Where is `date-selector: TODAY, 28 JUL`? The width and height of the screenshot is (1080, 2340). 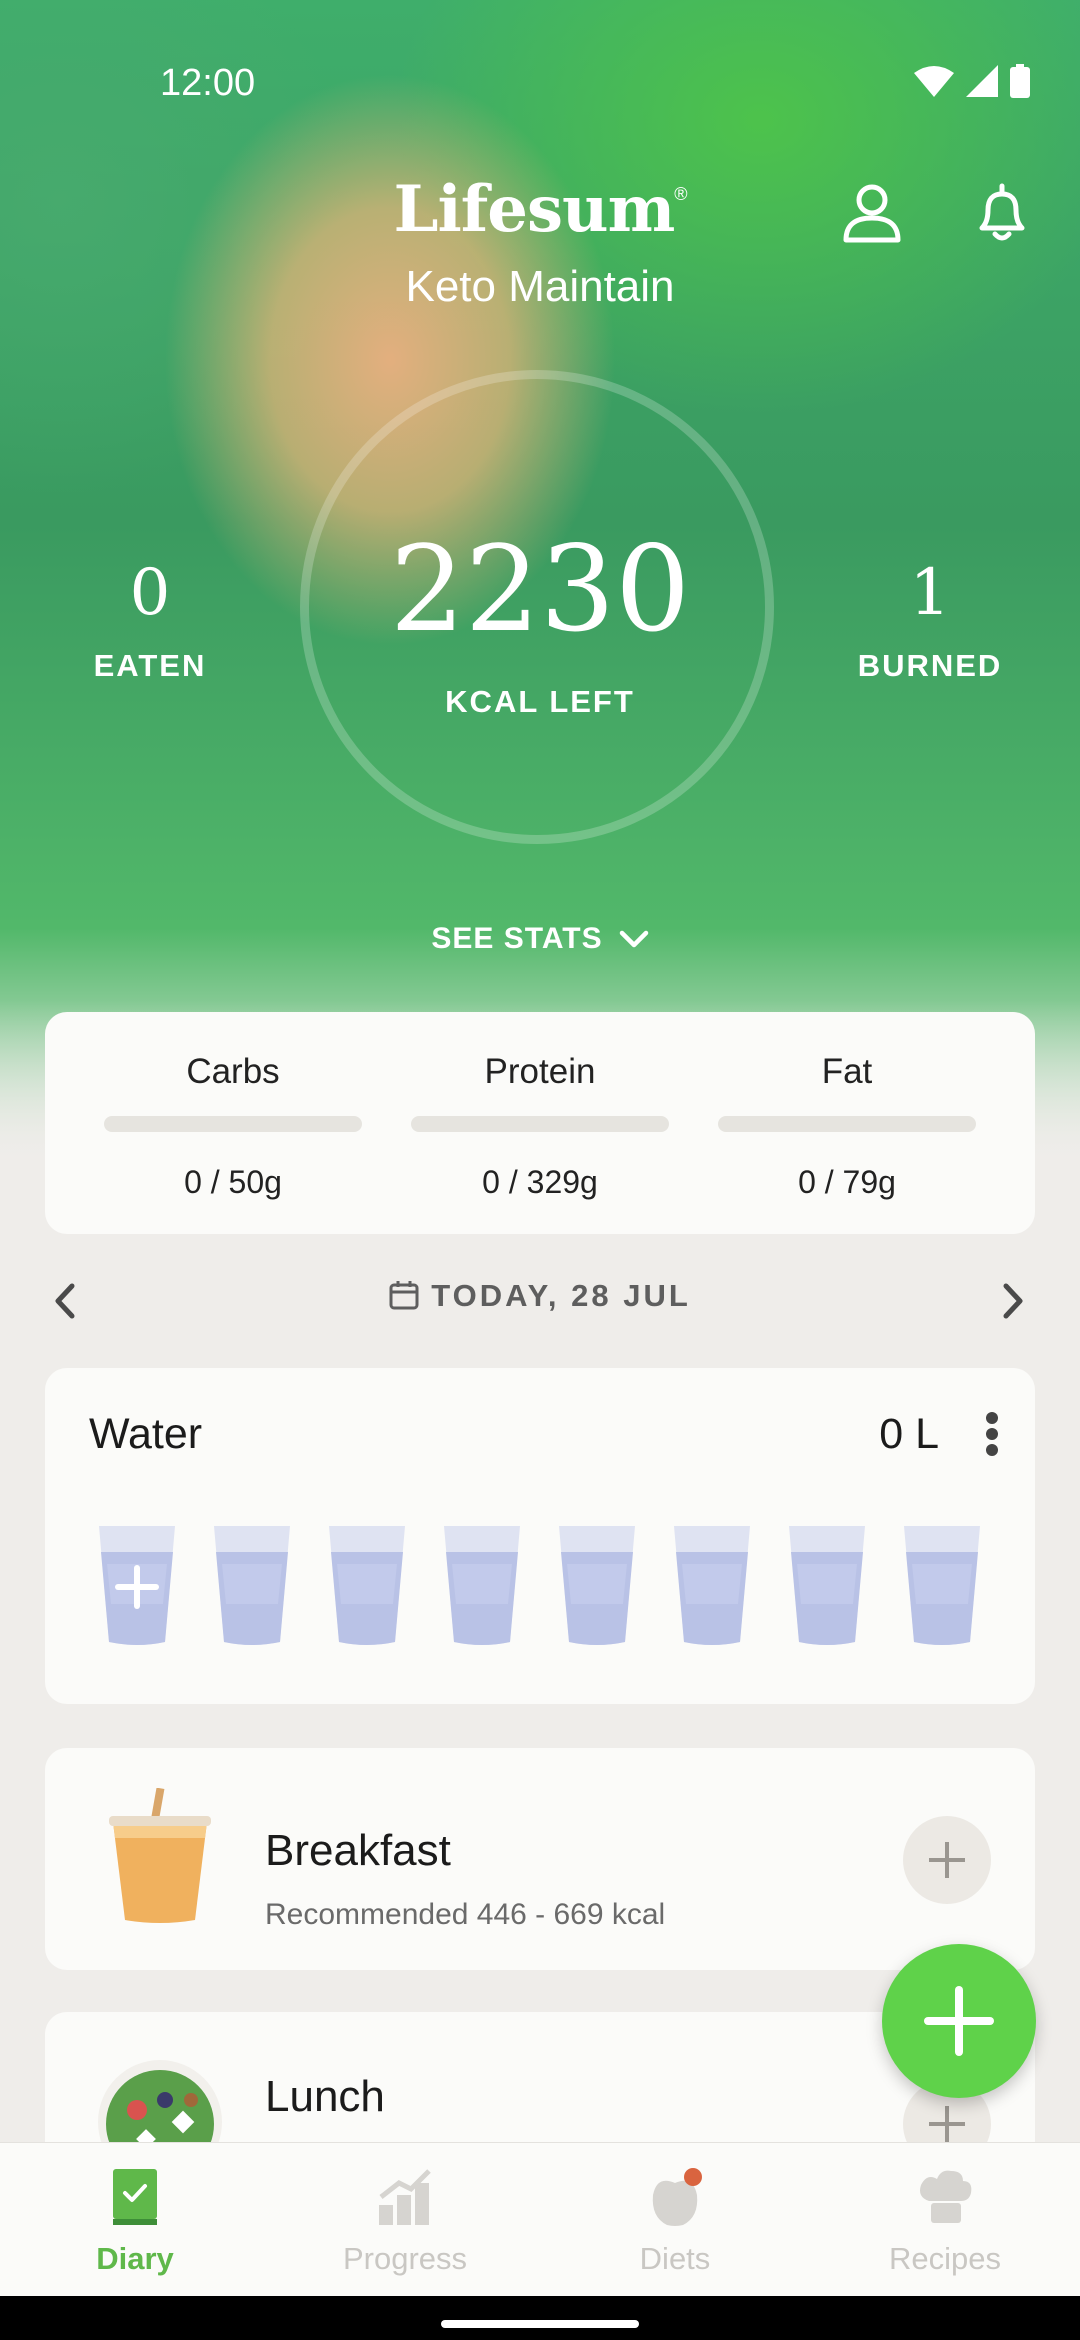
date-selector: TODAY, 28 JUL is located at coordinates (540, 1296).